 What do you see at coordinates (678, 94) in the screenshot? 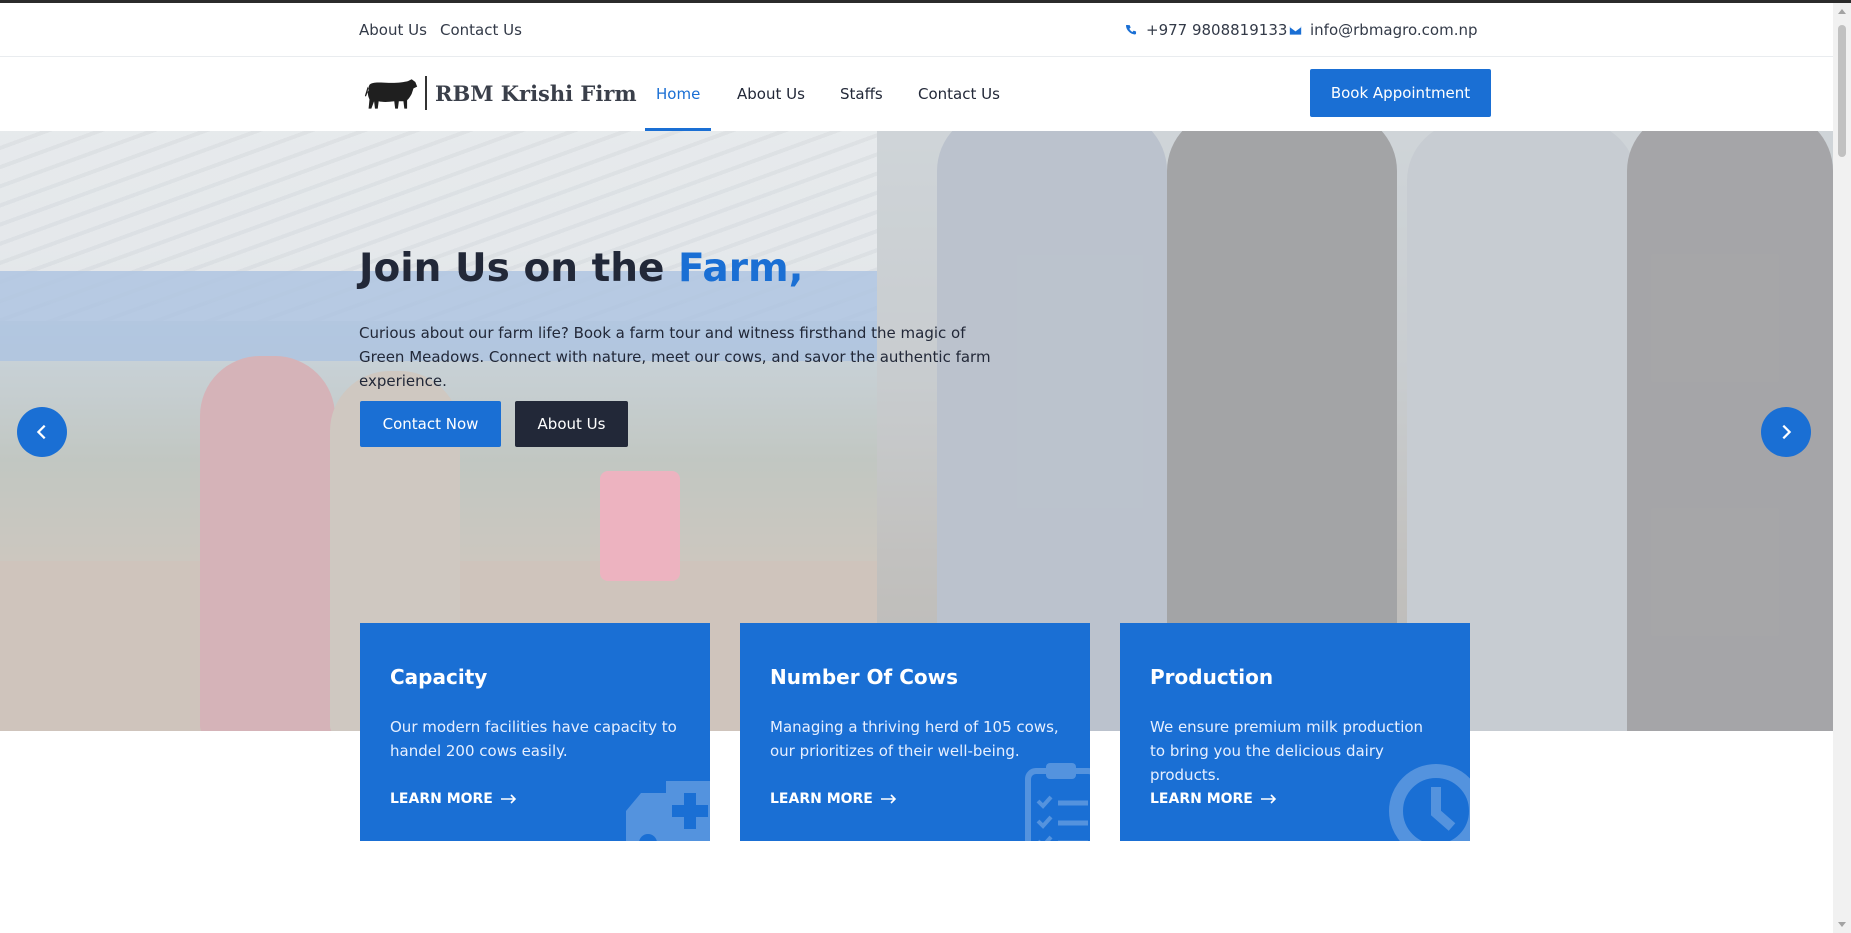
I see `nav-item-home: Home` at bounding box center [678, 94].